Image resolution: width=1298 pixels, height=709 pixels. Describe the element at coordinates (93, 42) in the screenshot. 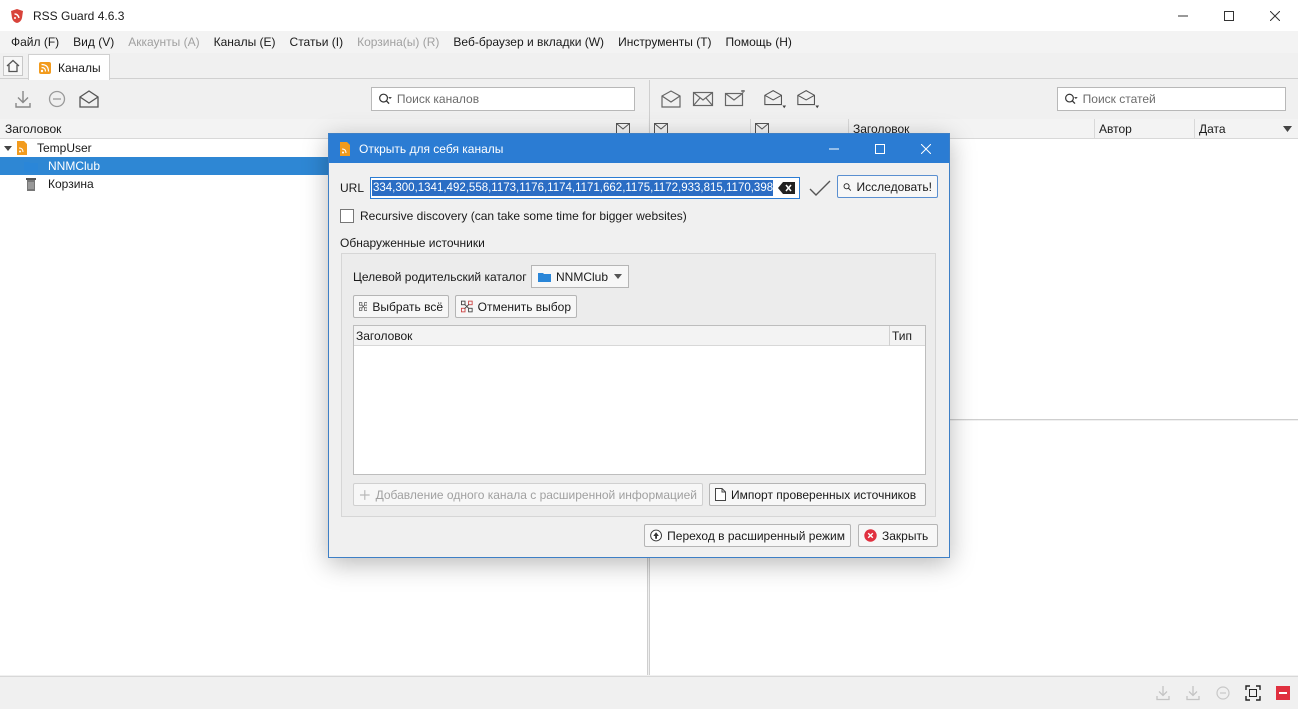

I see `menu-view: Вид (V)` at that location.